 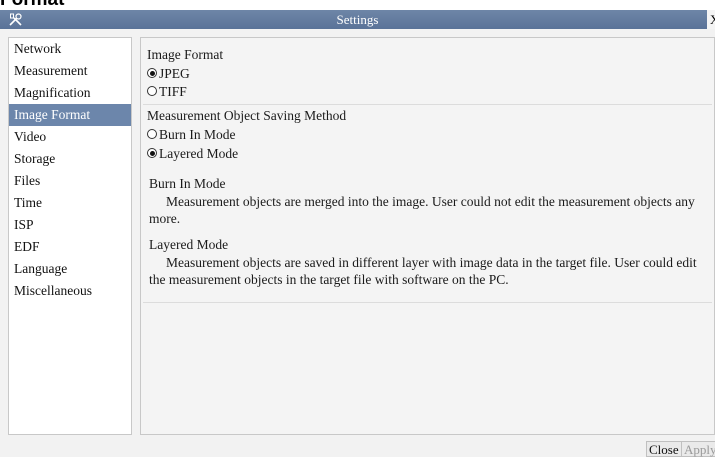 What do you see at coordinates (70, 225) in the screenshot?
I see `sidebar-item-isp: ISP` at bounding box center [70, 225].